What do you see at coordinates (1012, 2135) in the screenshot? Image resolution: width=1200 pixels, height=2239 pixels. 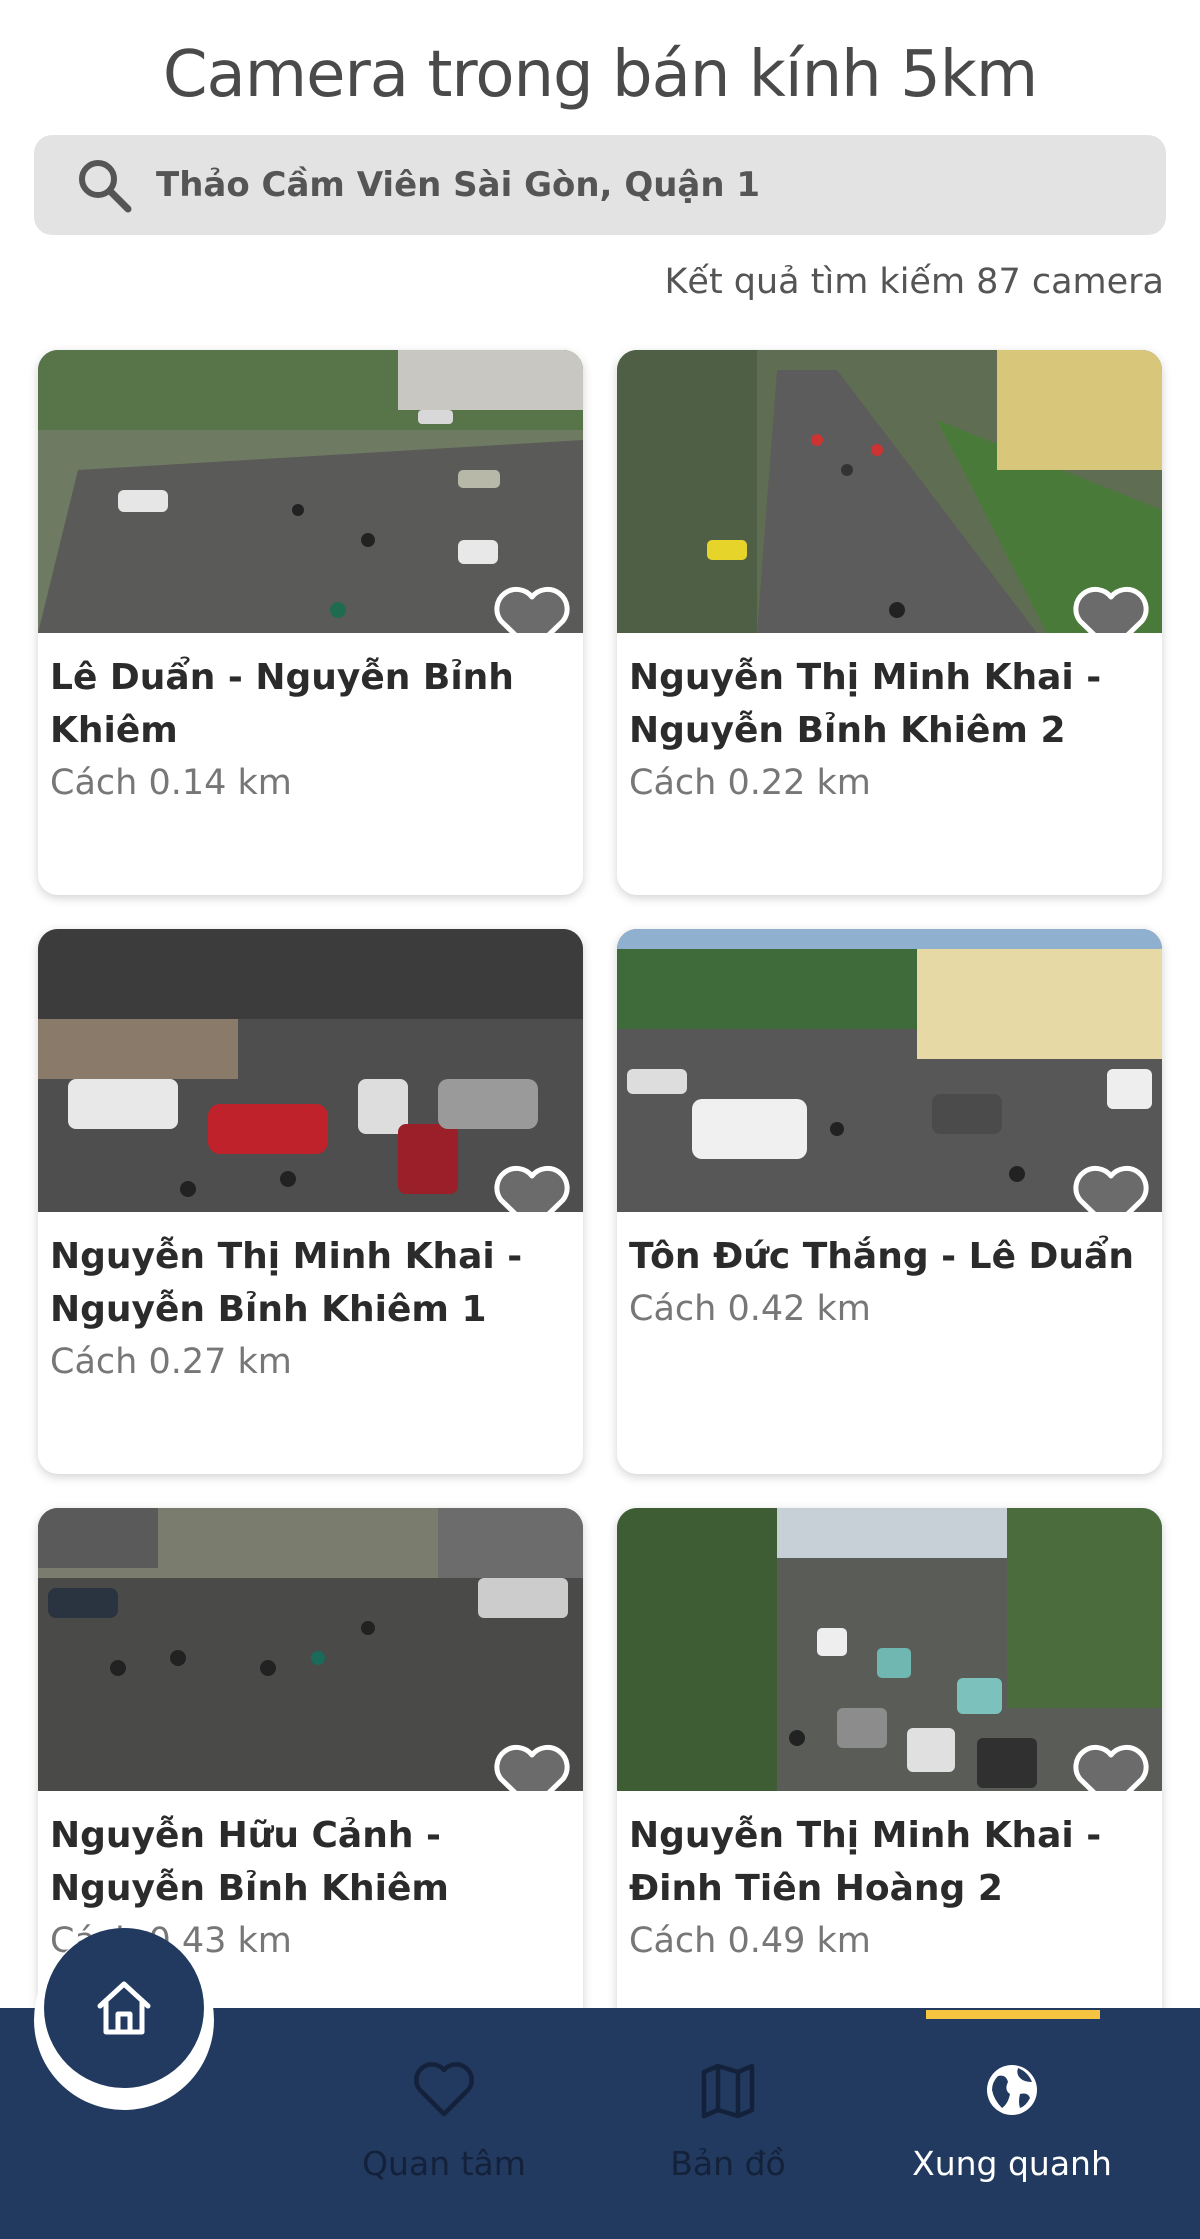 I see `nav-item-nearby: Xung quanh` at bounding box center [1012, 2135].